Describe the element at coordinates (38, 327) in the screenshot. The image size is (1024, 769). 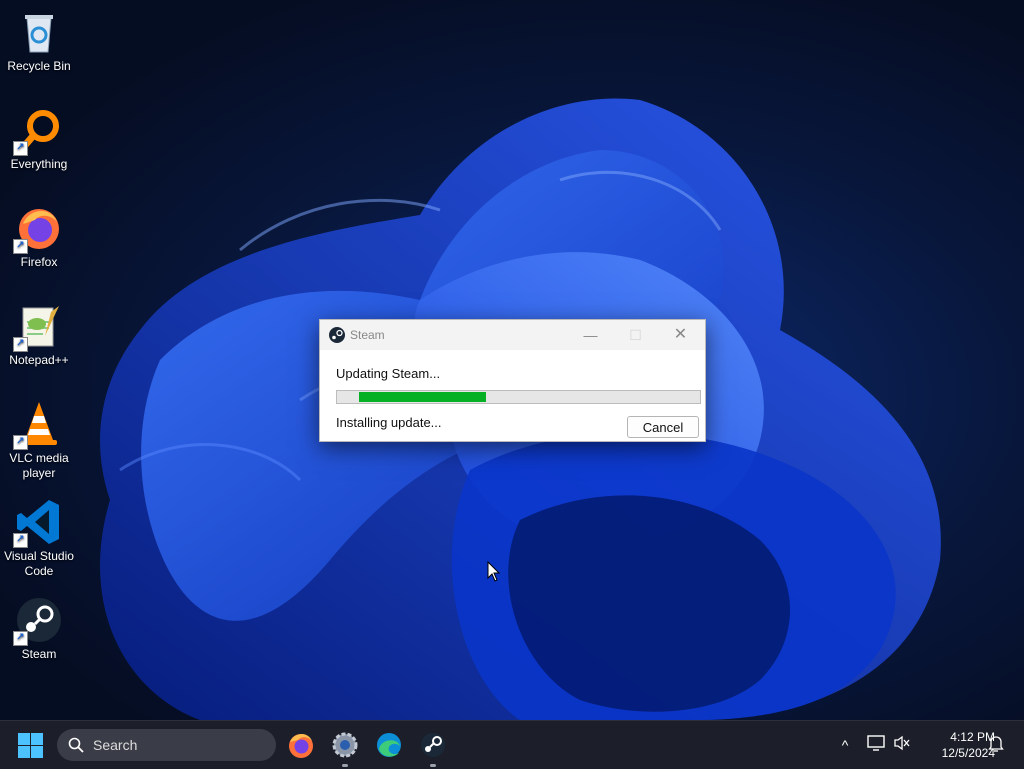
I see `notepadpp-icon: ↗` at that location.